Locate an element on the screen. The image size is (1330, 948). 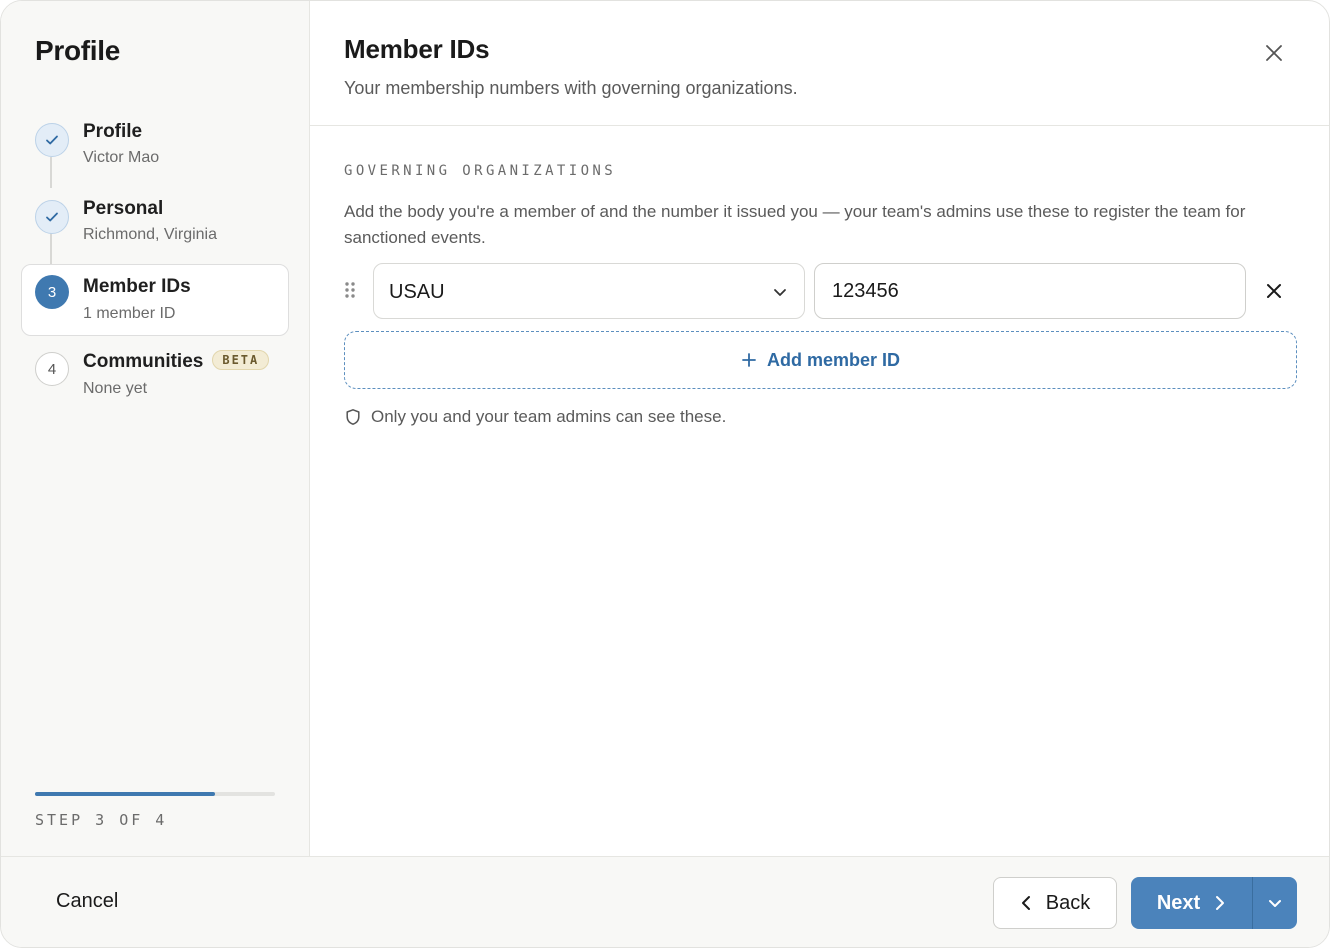
section-label: GOVERNING ORGANIZATIONS is located at coordinates (480, 171).